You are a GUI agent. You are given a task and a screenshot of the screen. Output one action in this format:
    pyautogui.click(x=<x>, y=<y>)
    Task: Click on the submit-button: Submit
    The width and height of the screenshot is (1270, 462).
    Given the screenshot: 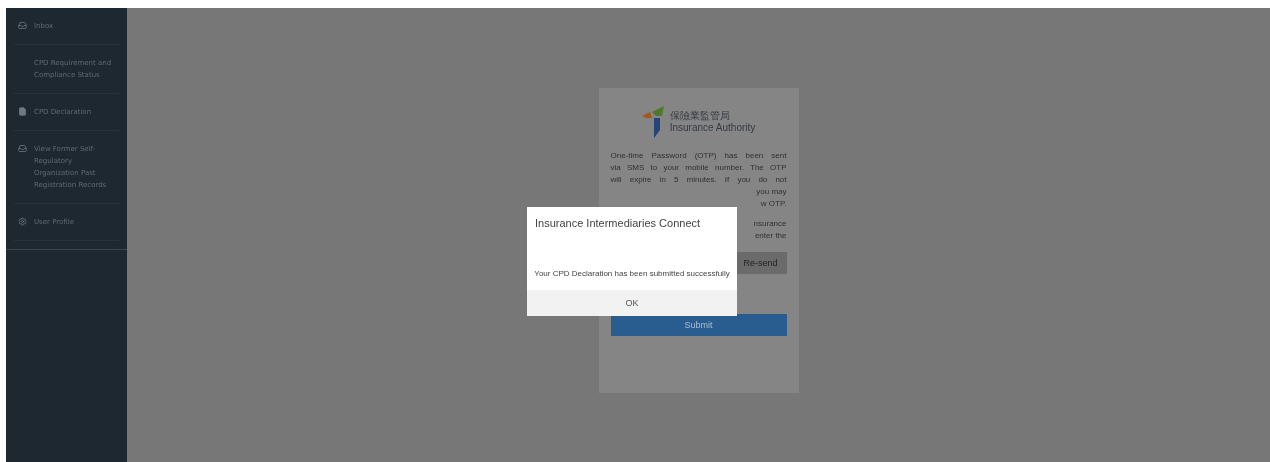 What is the action you would take?
    pyautogui.click(x=698, y=325)
    